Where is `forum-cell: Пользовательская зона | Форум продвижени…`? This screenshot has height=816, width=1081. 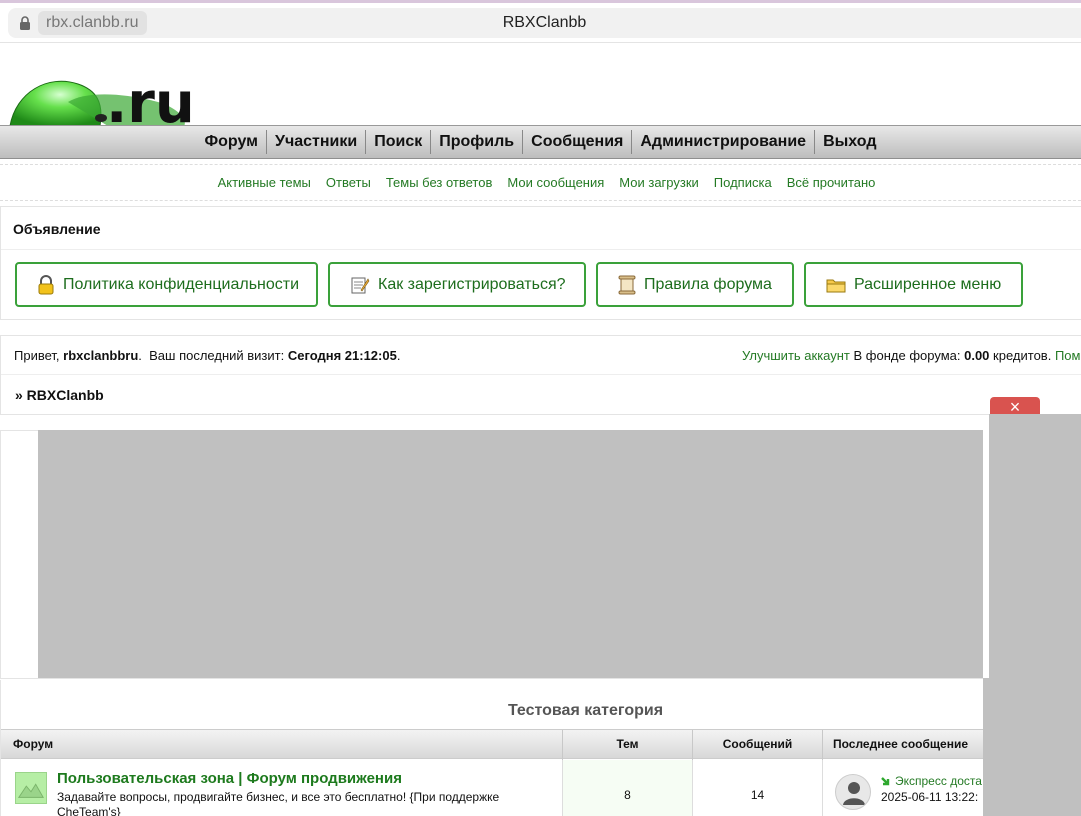
forum-cell: Пользовательская зона | Форум продвижени… is located at coordinates (282, 788).